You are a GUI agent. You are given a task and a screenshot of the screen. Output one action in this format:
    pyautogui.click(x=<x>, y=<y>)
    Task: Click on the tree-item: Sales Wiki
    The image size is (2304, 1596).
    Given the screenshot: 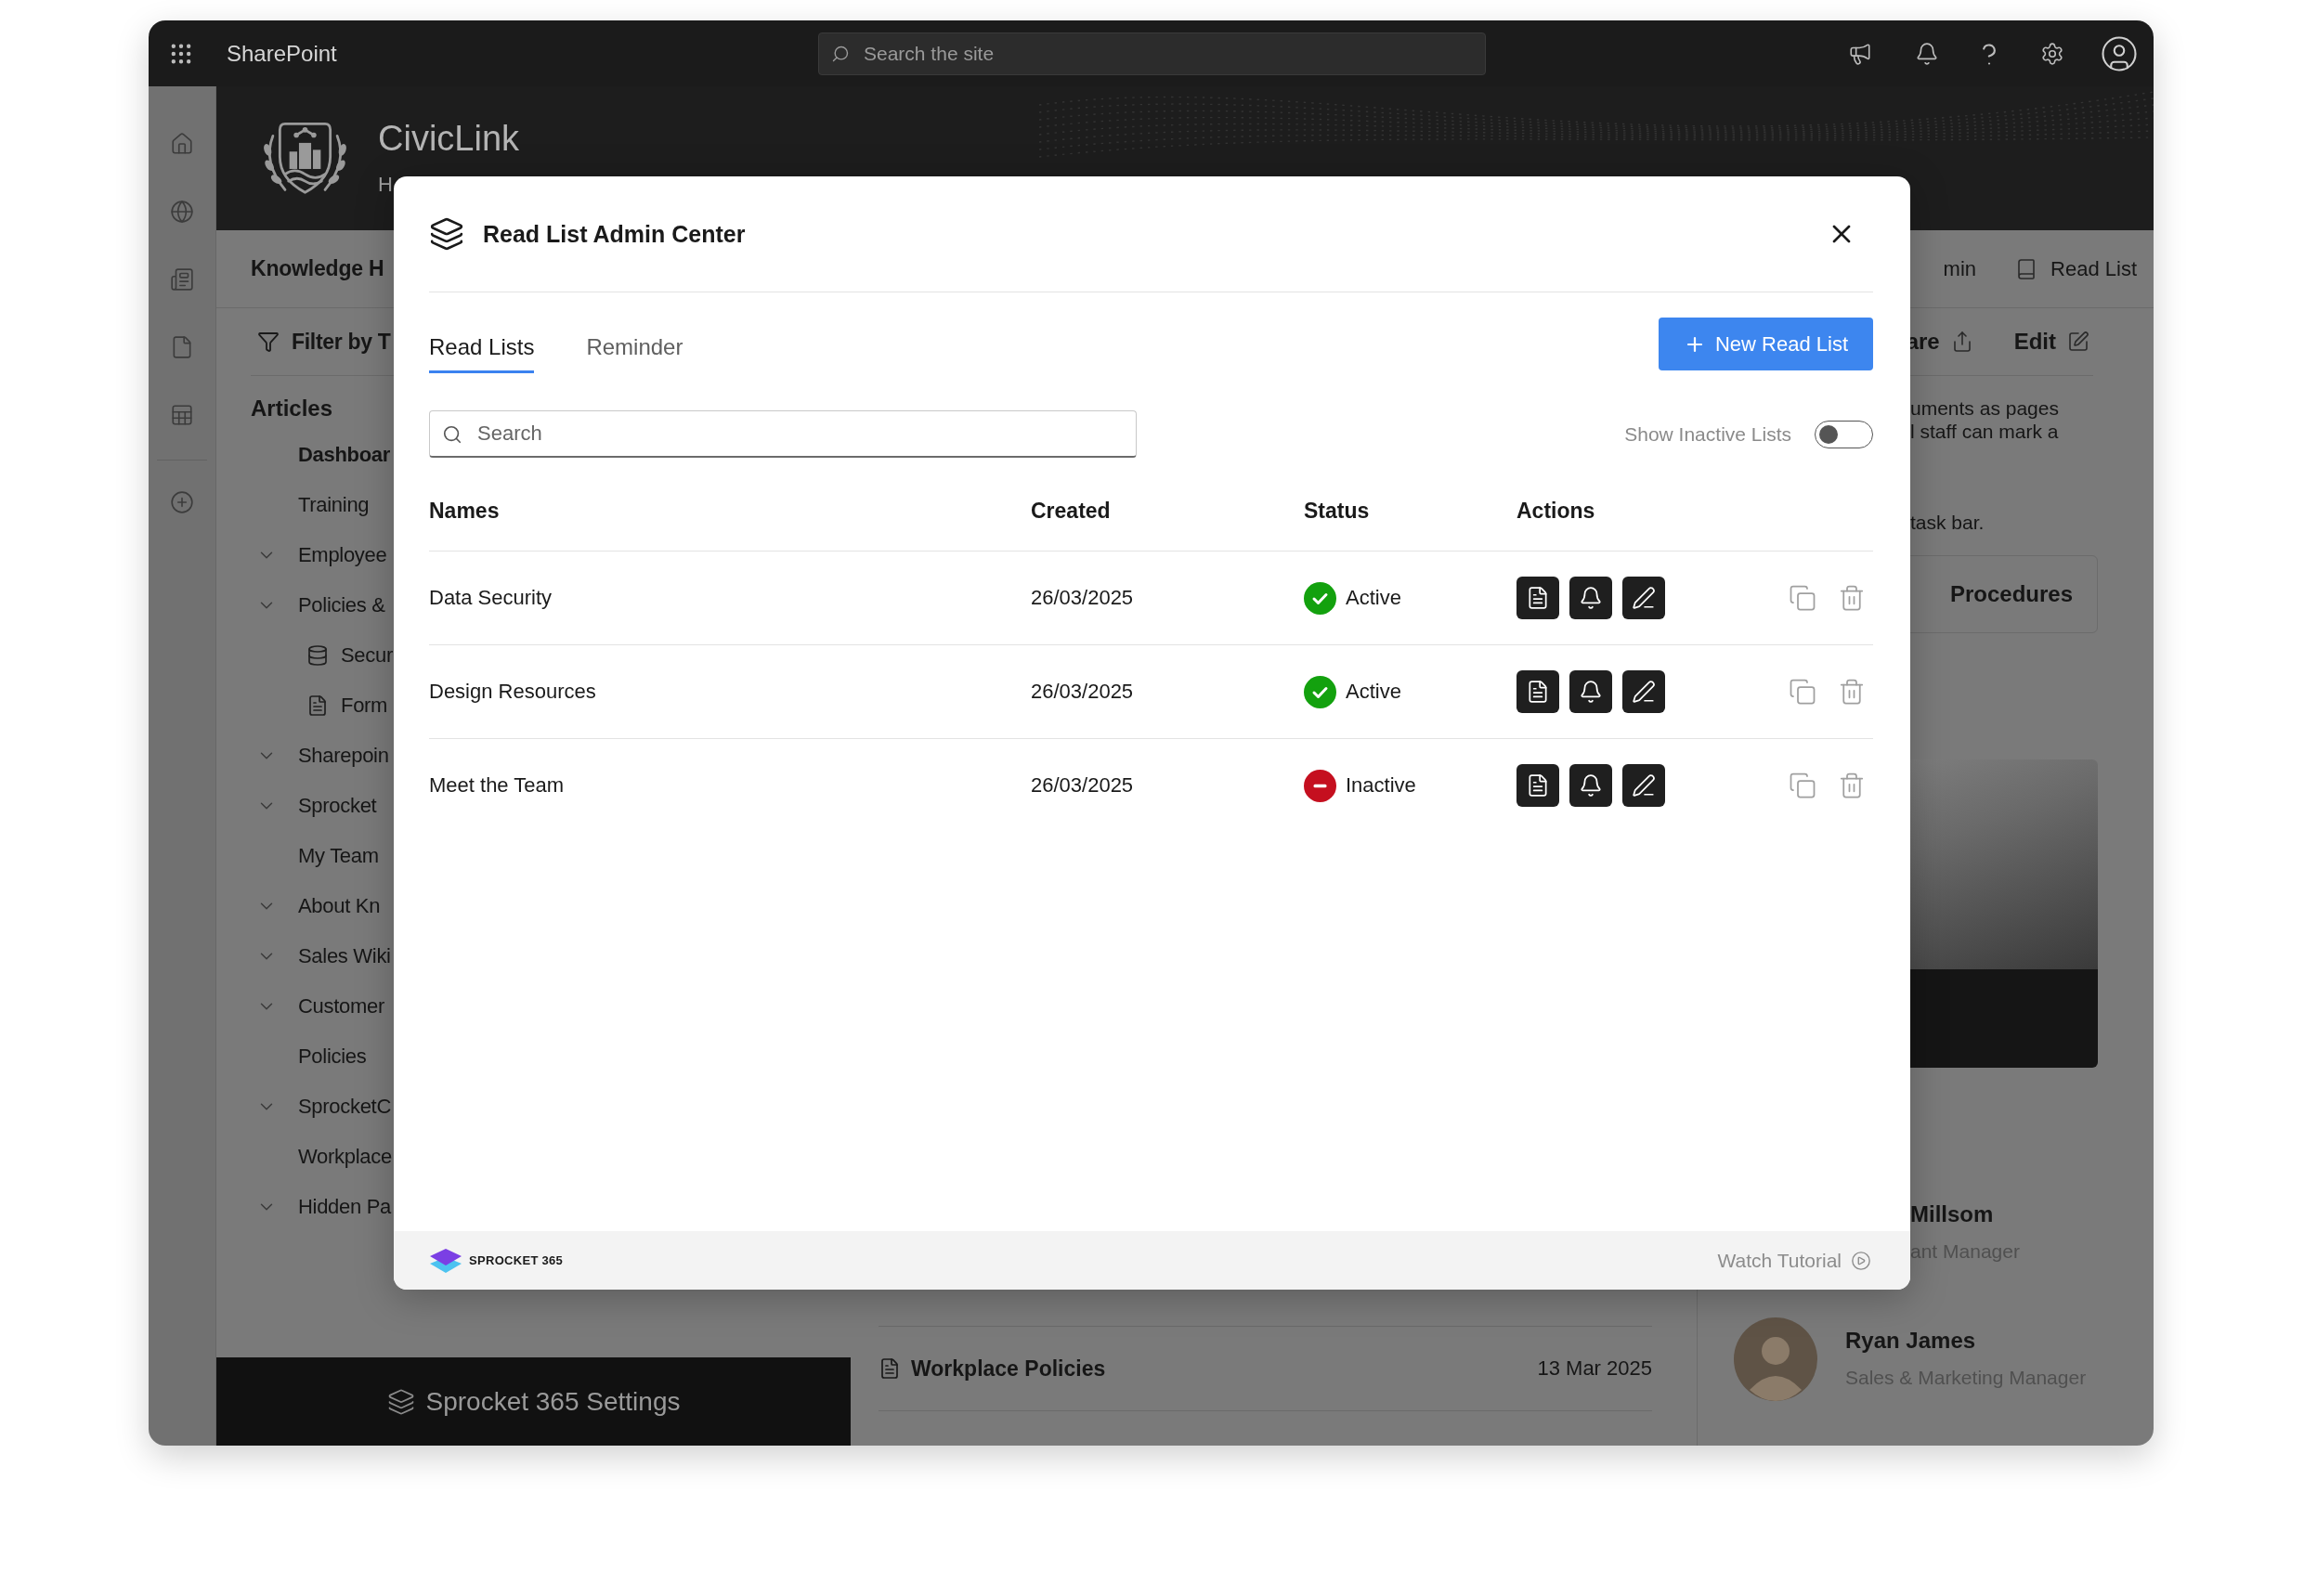 What is the action you would take?
    pyautogui.click(x=323, y=956)
    